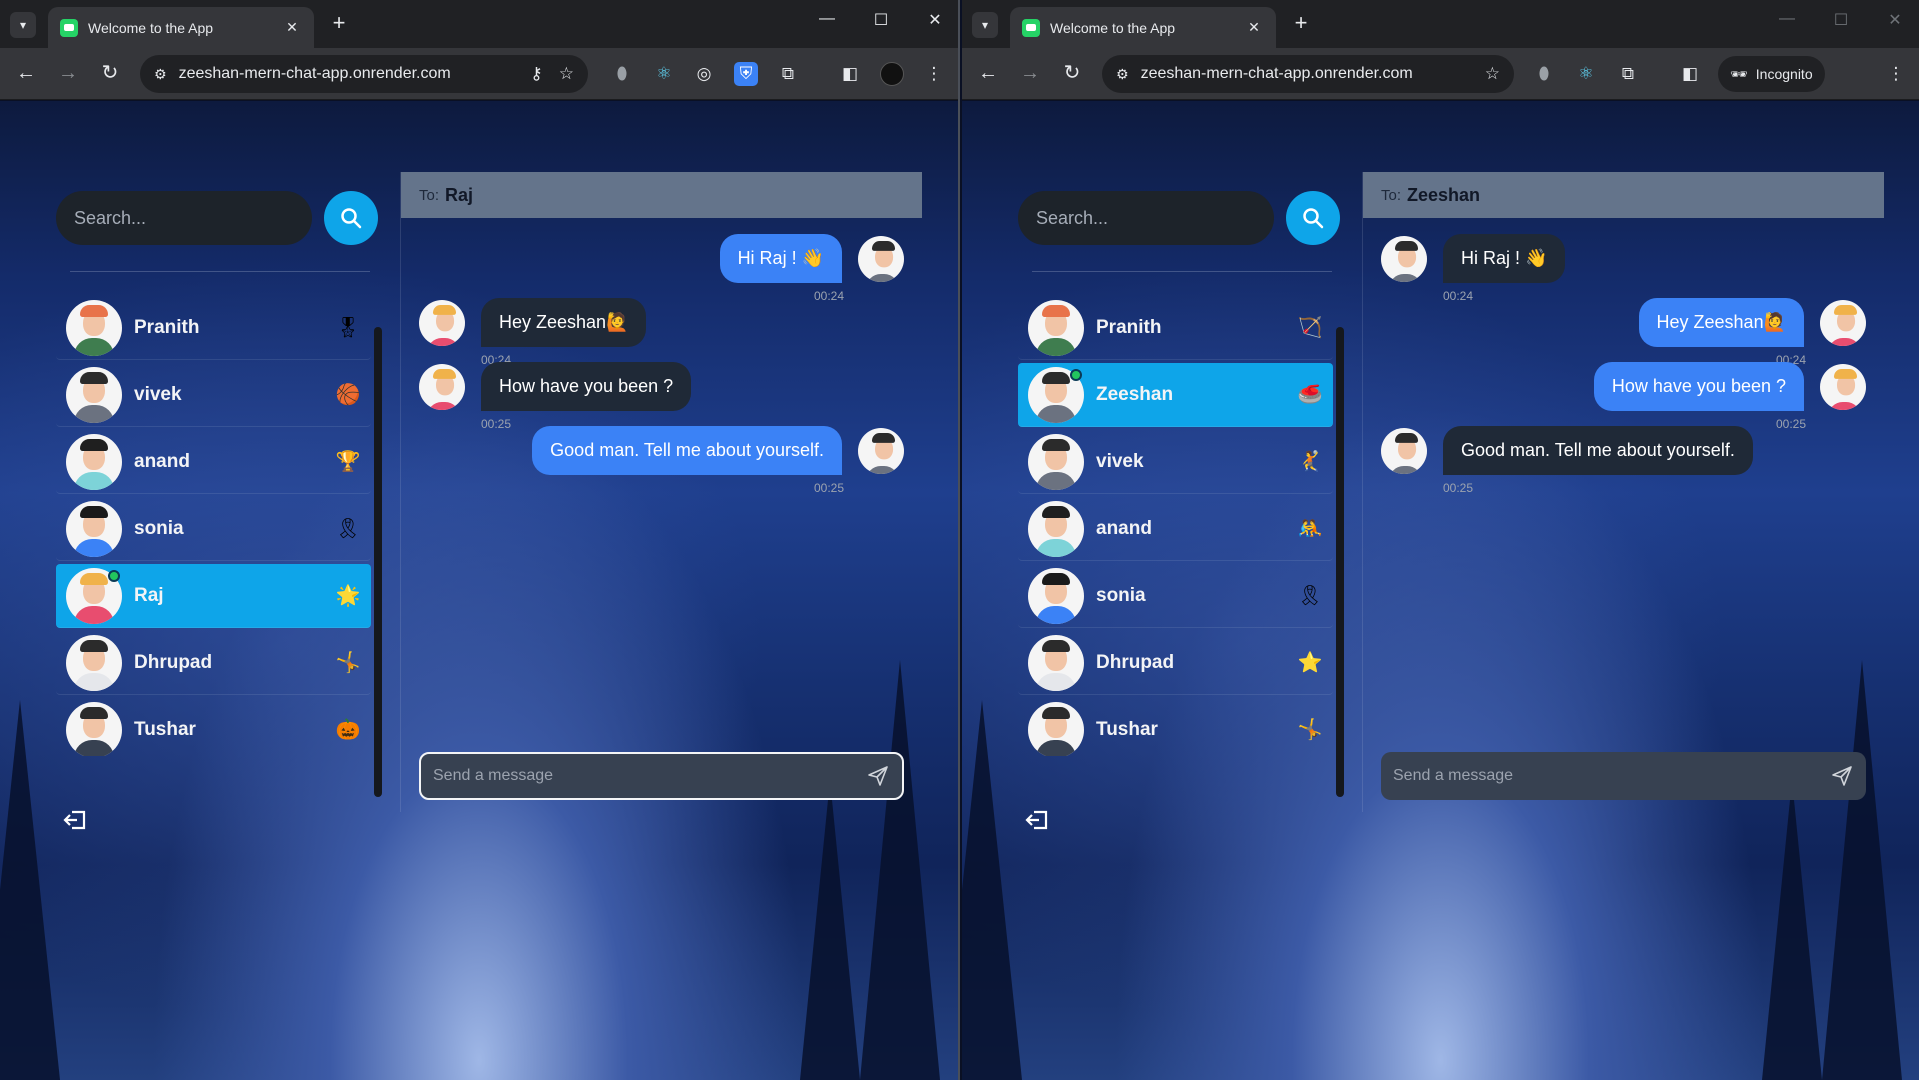 The height and width of the screenshot is (1080, 1919). Describe the element at coordinates (1031, 27) in the screenshot. I see `favicon-chat-icon` at that location.